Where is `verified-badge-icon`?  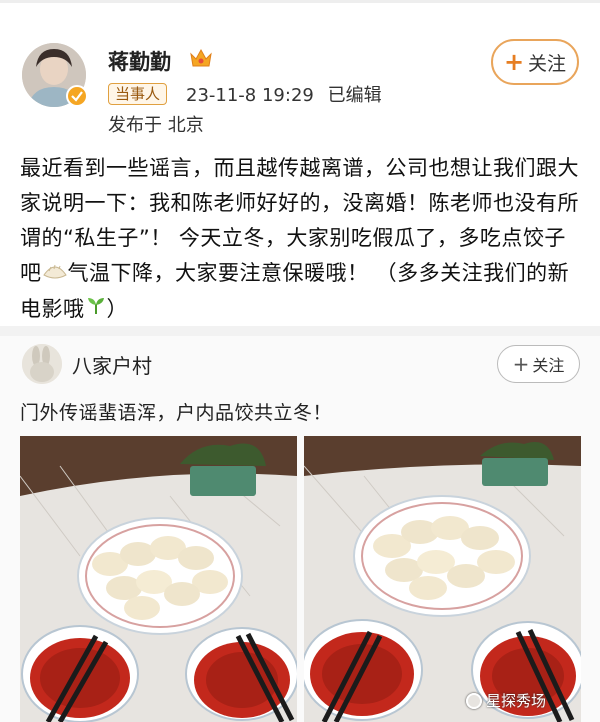
verified-badge-icon is located at coordinates (77, 96).